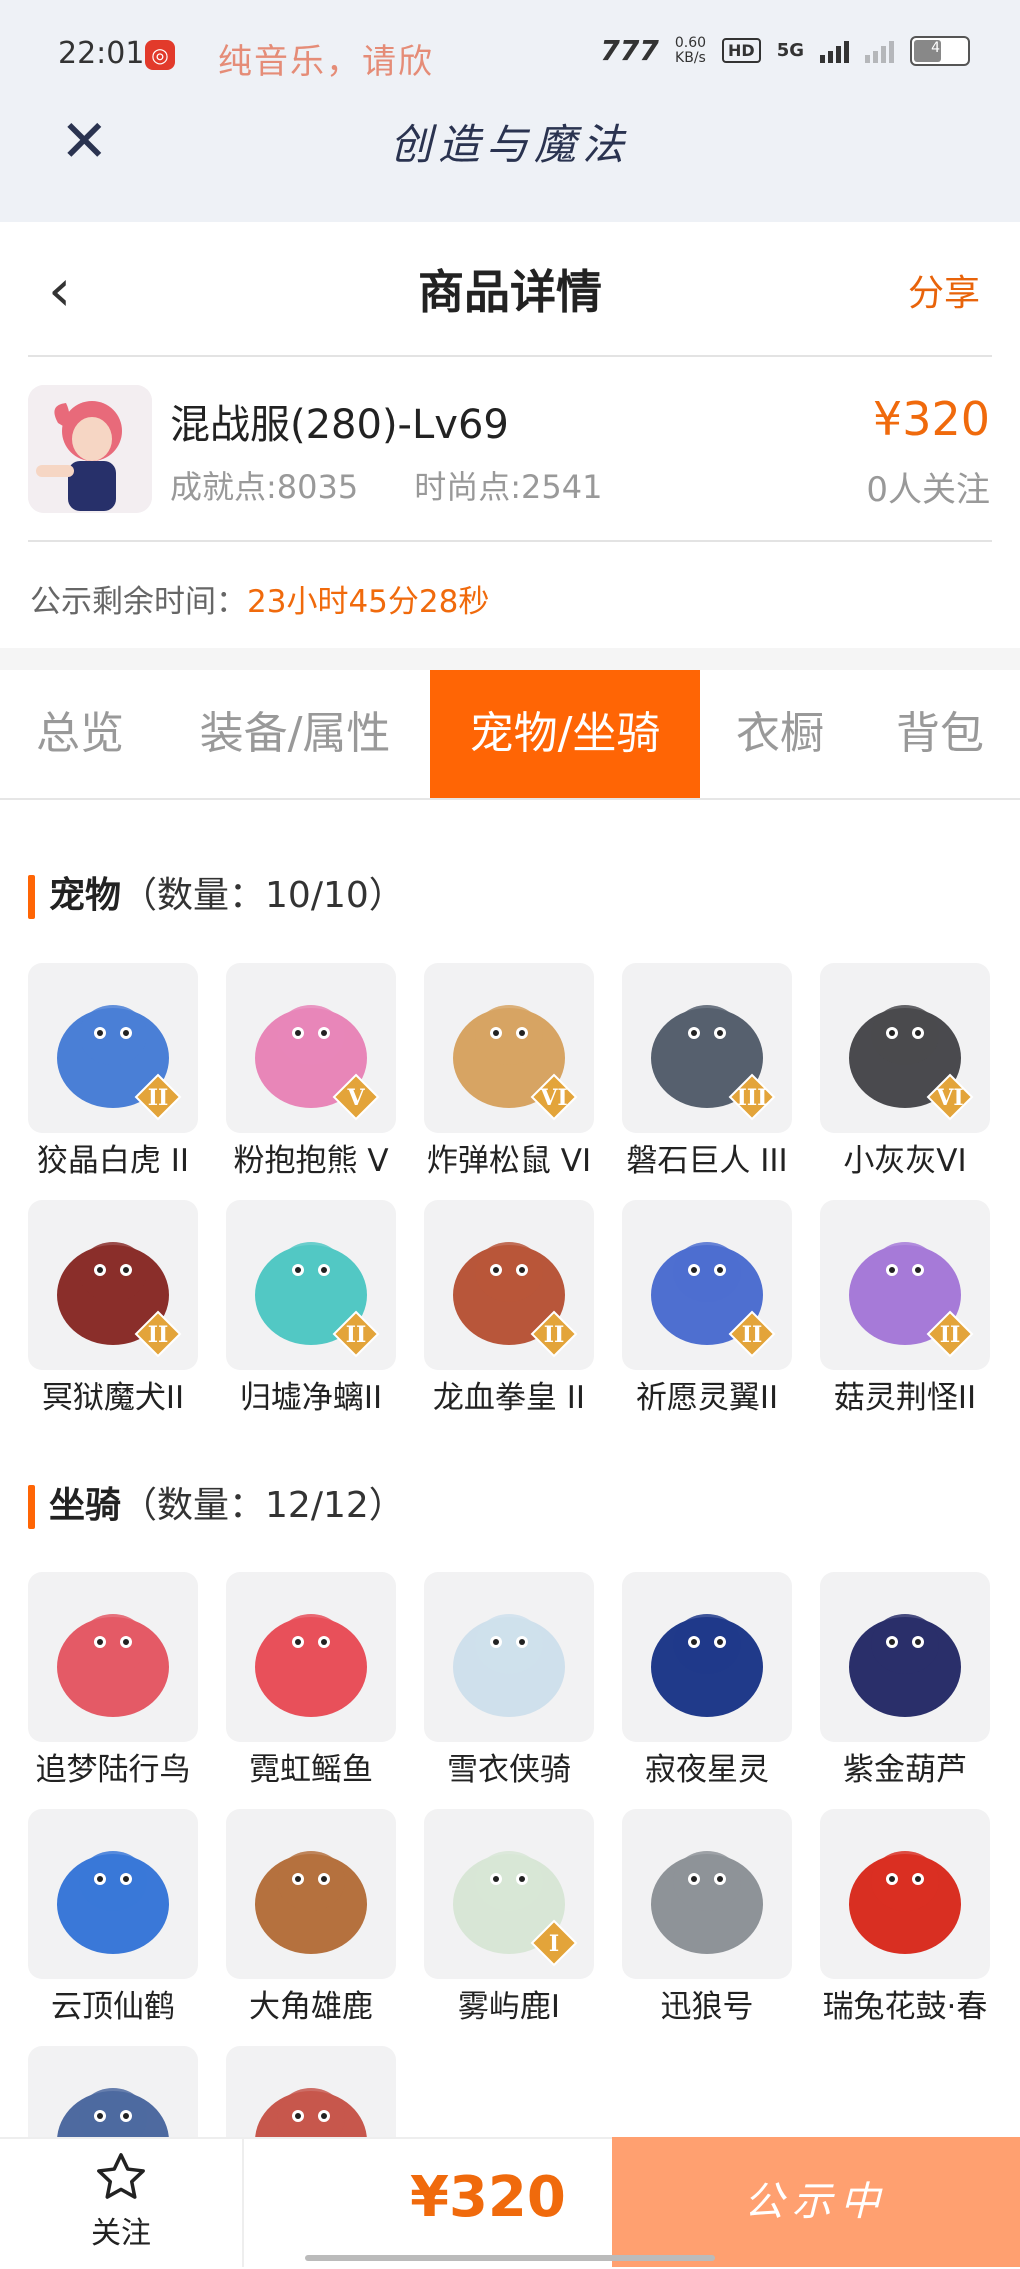 Image resolution: width=1020 pixels, height=2269 pixels. Describe the element at coordinates (879, 51) in the screenshot. I see `signal-2-icon` at that location.